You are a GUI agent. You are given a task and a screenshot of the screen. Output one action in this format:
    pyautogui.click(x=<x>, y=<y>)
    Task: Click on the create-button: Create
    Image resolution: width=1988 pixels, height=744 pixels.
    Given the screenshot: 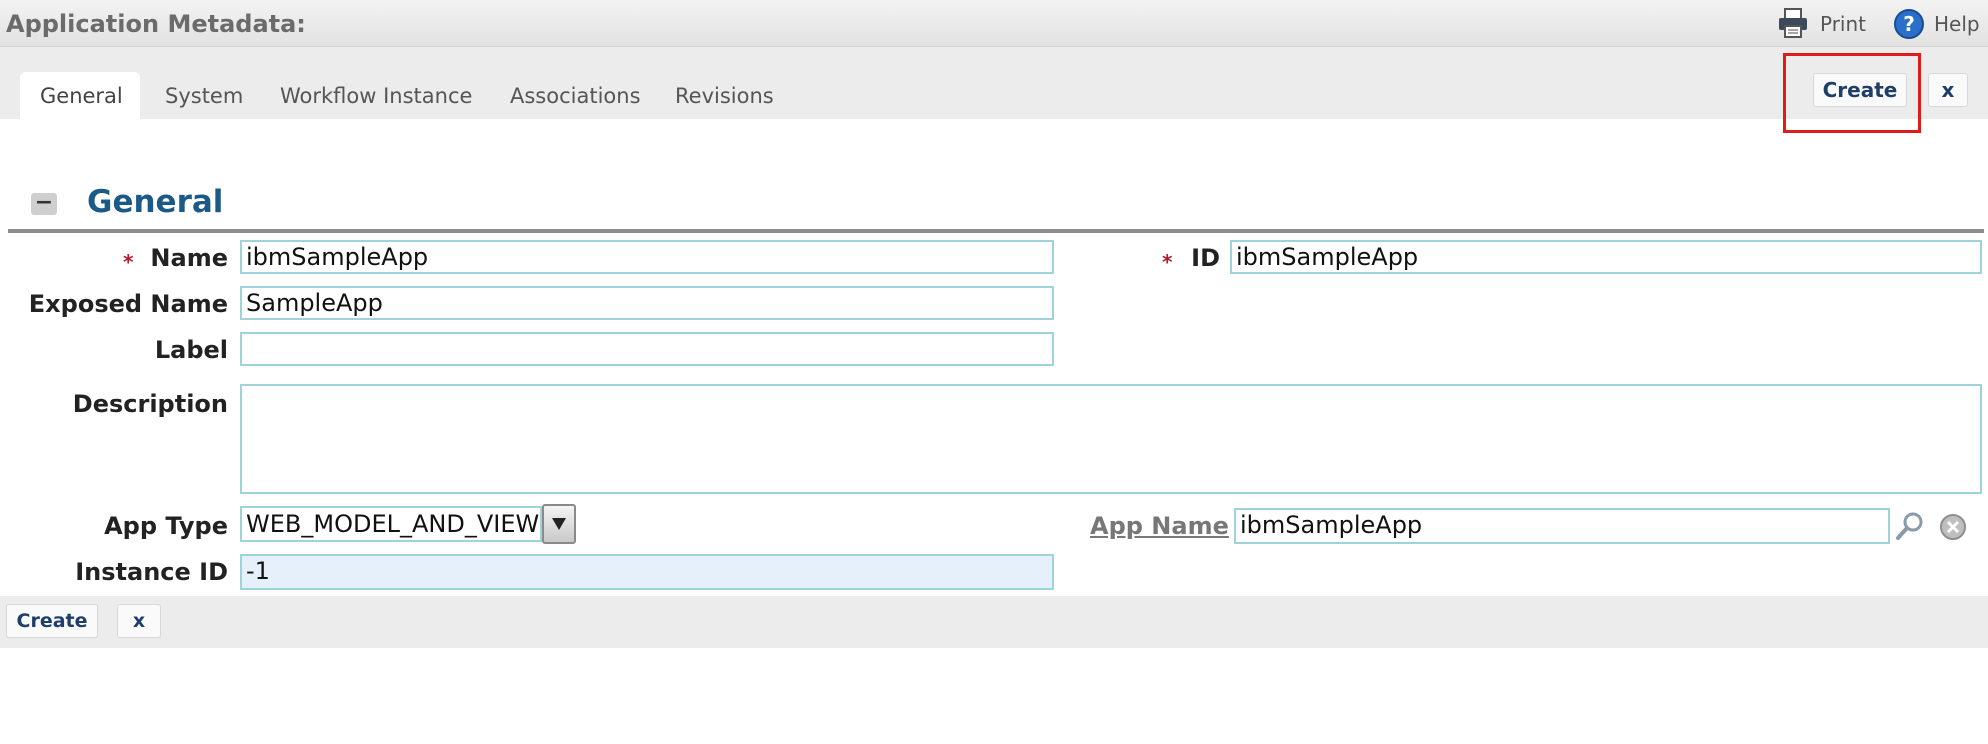 What is the action you would take?
    pyautogui.click(x=1860, y=90)
    